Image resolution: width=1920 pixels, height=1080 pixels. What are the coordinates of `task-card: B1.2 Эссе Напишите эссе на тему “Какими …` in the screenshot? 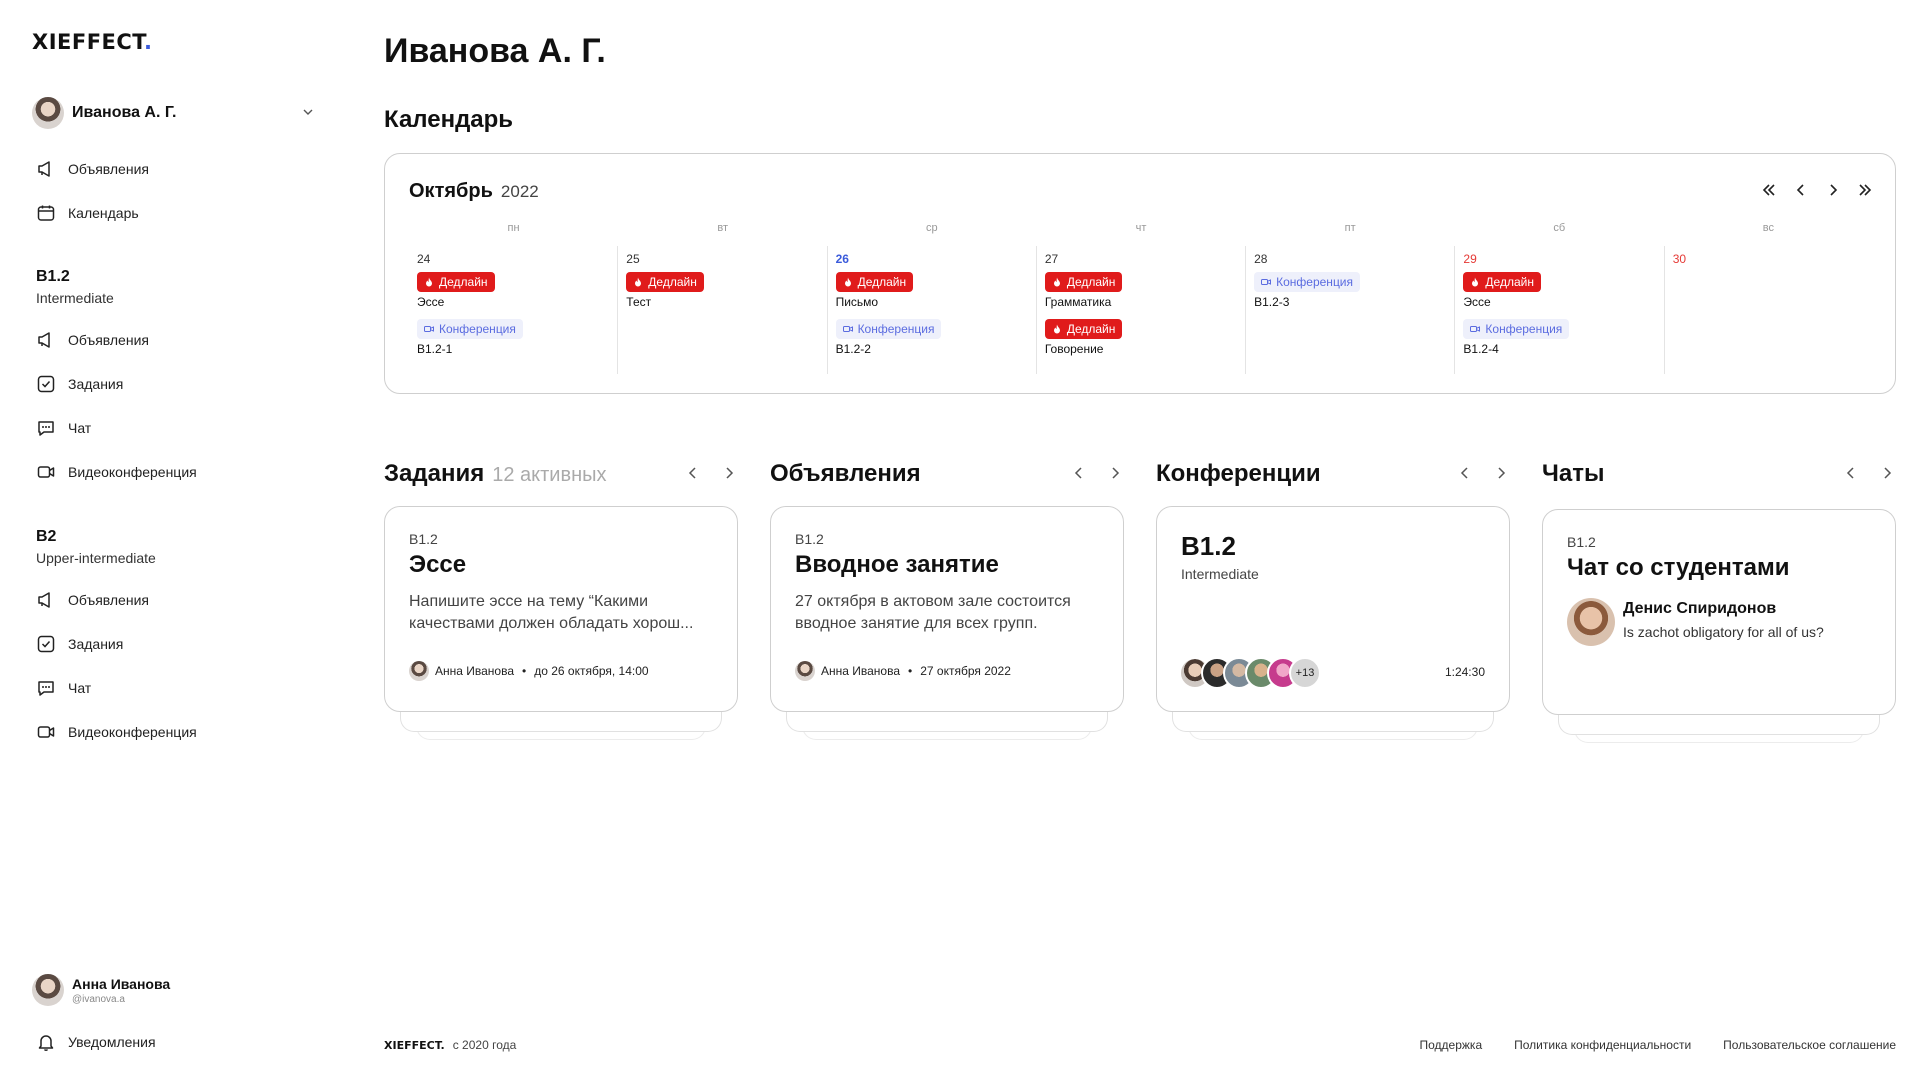 It's located at (561, 609).